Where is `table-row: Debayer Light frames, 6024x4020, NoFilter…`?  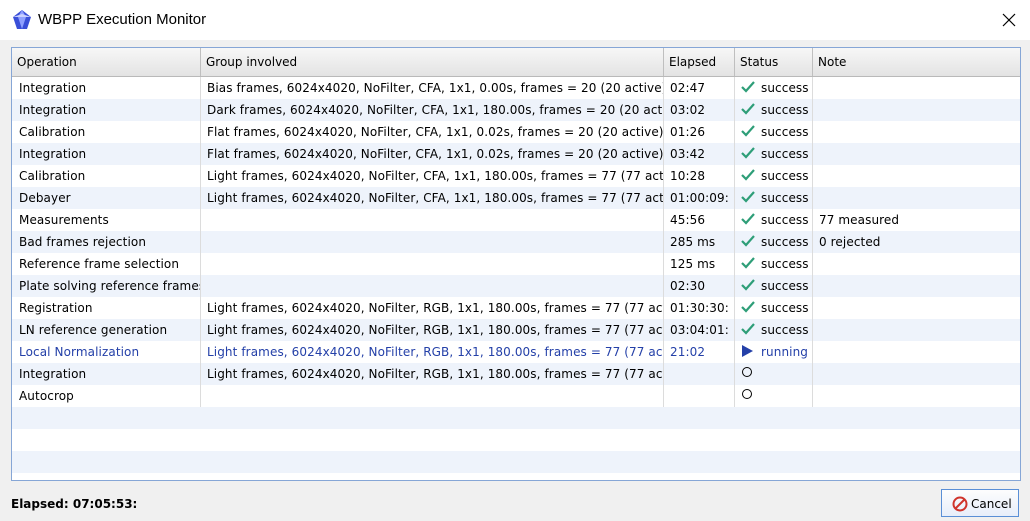 table-row: Debayer Light frames, 6024x4020, NoFilter… is located at coordinates (516, 198).